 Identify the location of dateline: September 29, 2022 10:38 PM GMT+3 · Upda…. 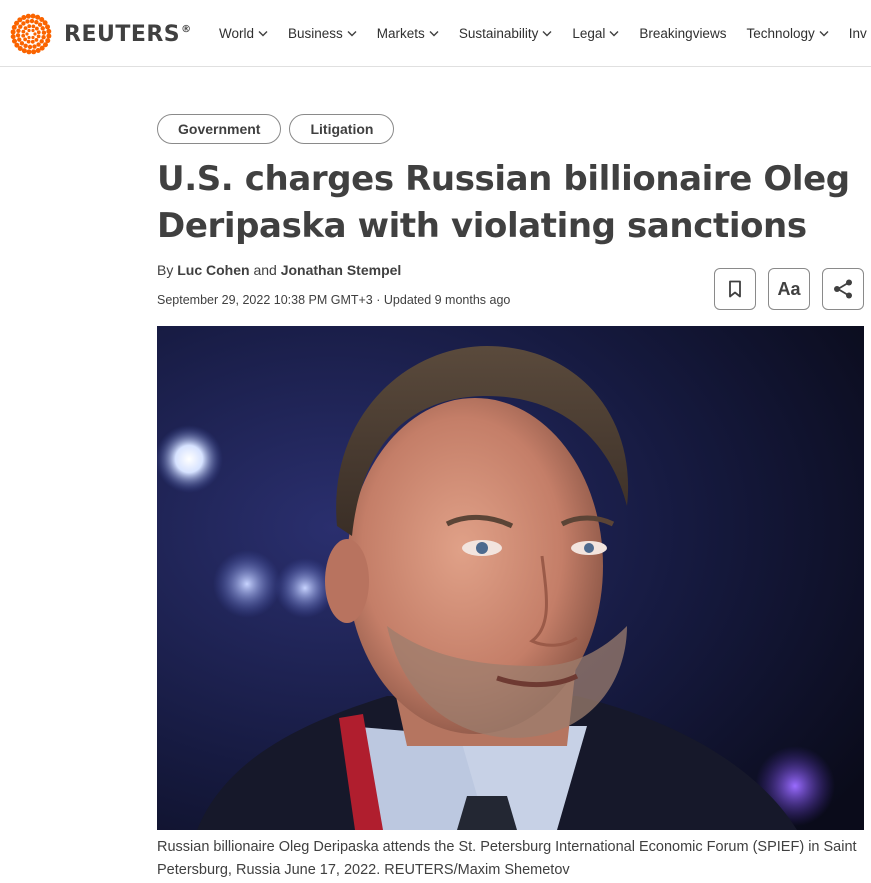
(333, 300).